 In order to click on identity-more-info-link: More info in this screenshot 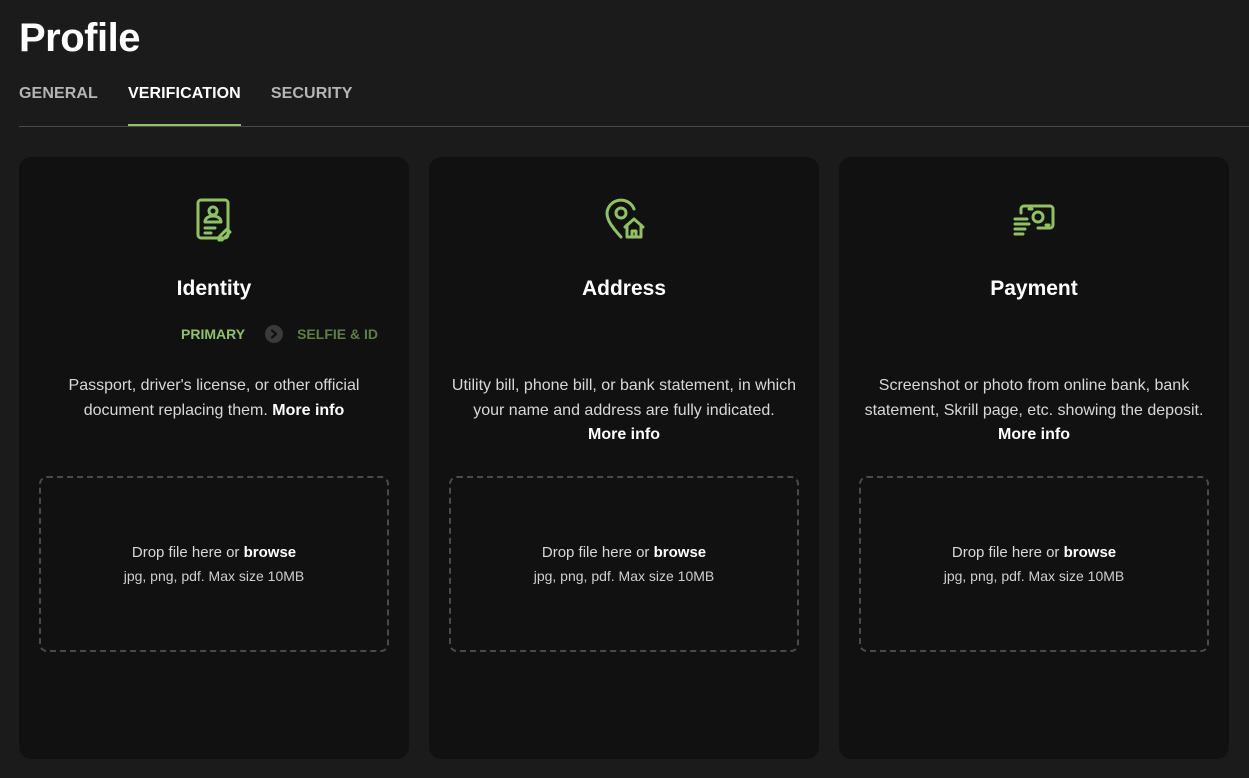, I will do `click(308, 410)`.